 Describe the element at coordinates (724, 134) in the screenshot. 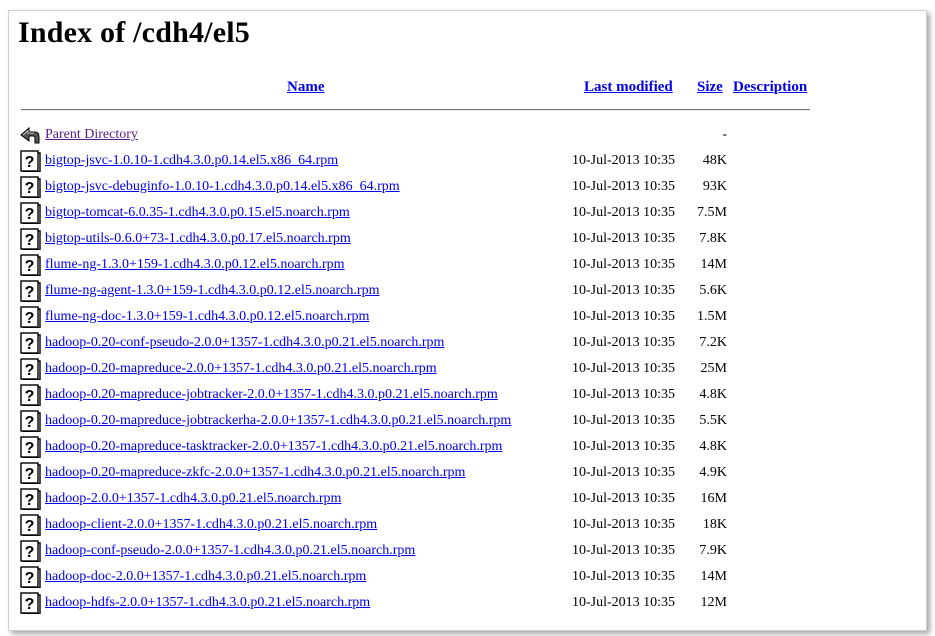

I see `file-size: -` at that location.